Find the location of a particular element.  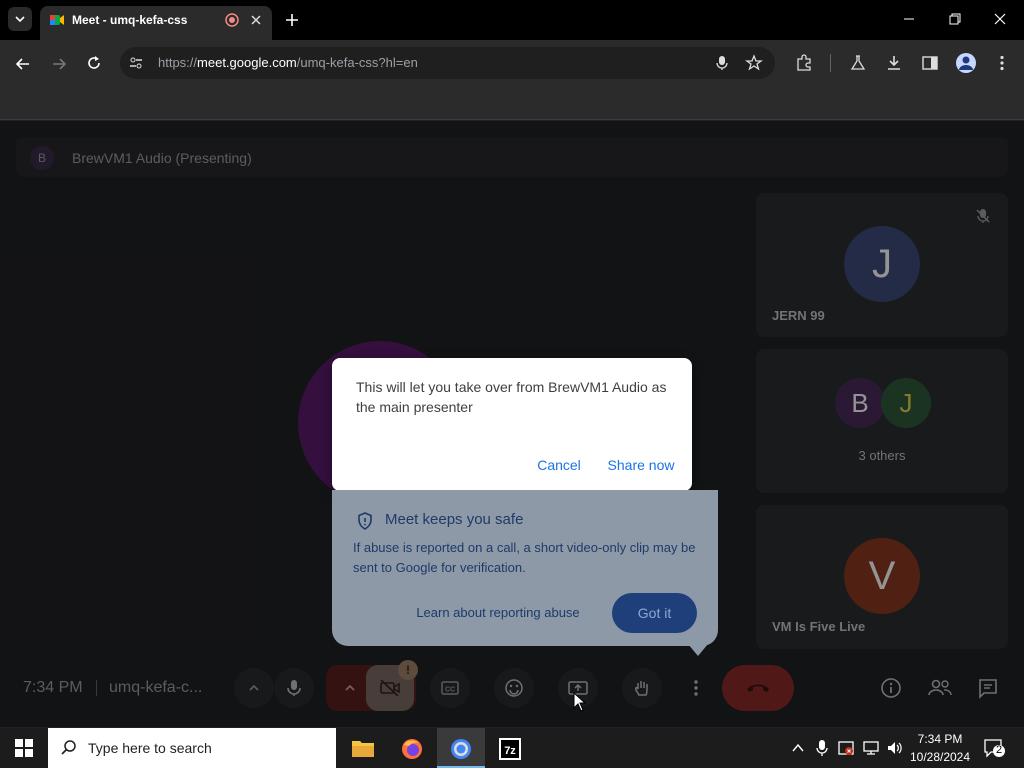

window-restore-button is located at coordinates (955, 19).